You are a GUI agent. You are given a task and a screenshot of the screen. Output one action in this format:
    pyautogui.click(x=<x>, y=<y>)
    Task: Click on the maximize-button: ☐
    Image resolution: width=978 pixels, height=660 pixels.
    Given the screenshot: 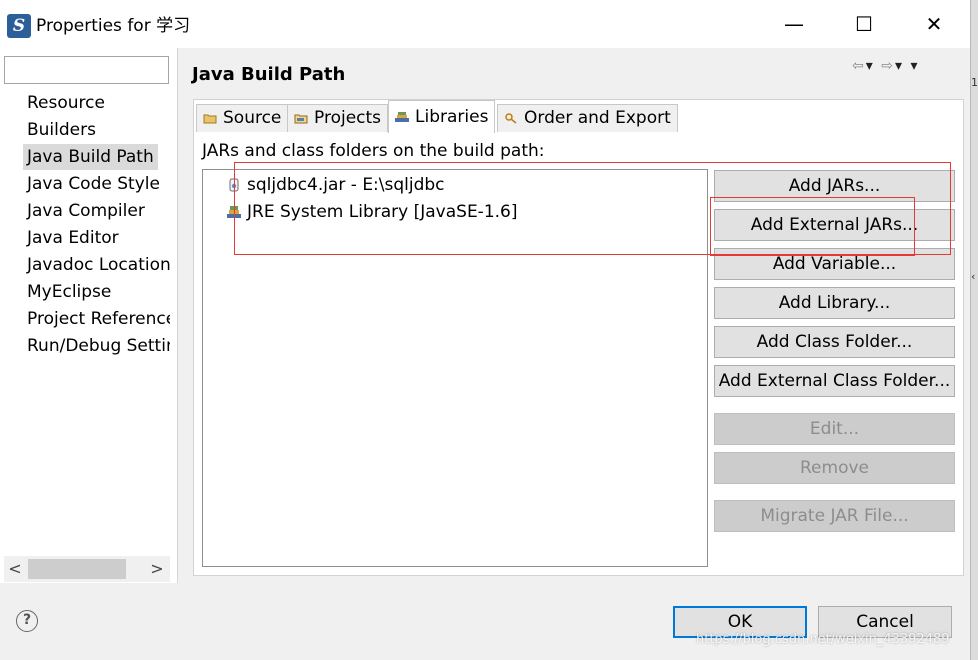 What is the action you would take?
    pyautogui.click(x=864, y=24)
    